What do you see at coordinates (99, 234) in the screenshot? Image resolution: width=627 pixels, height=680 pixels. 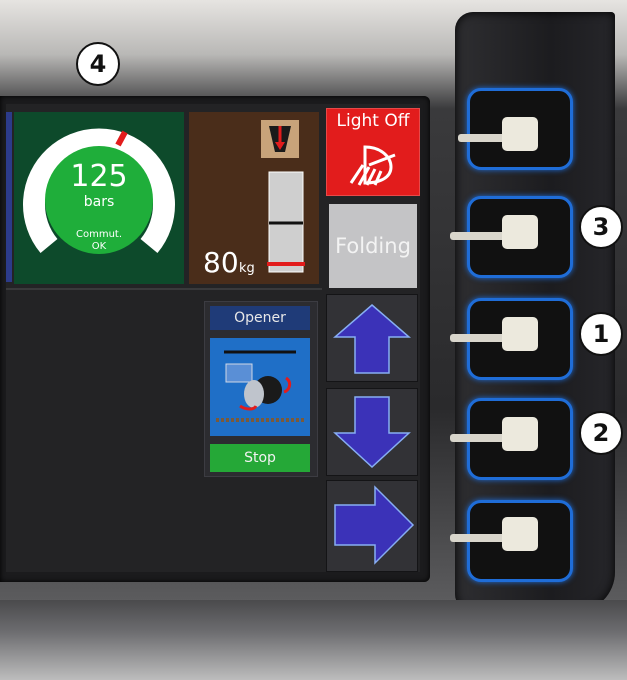 I see `gauge-status-line1: Commut.` at bounding box center [99, 234].